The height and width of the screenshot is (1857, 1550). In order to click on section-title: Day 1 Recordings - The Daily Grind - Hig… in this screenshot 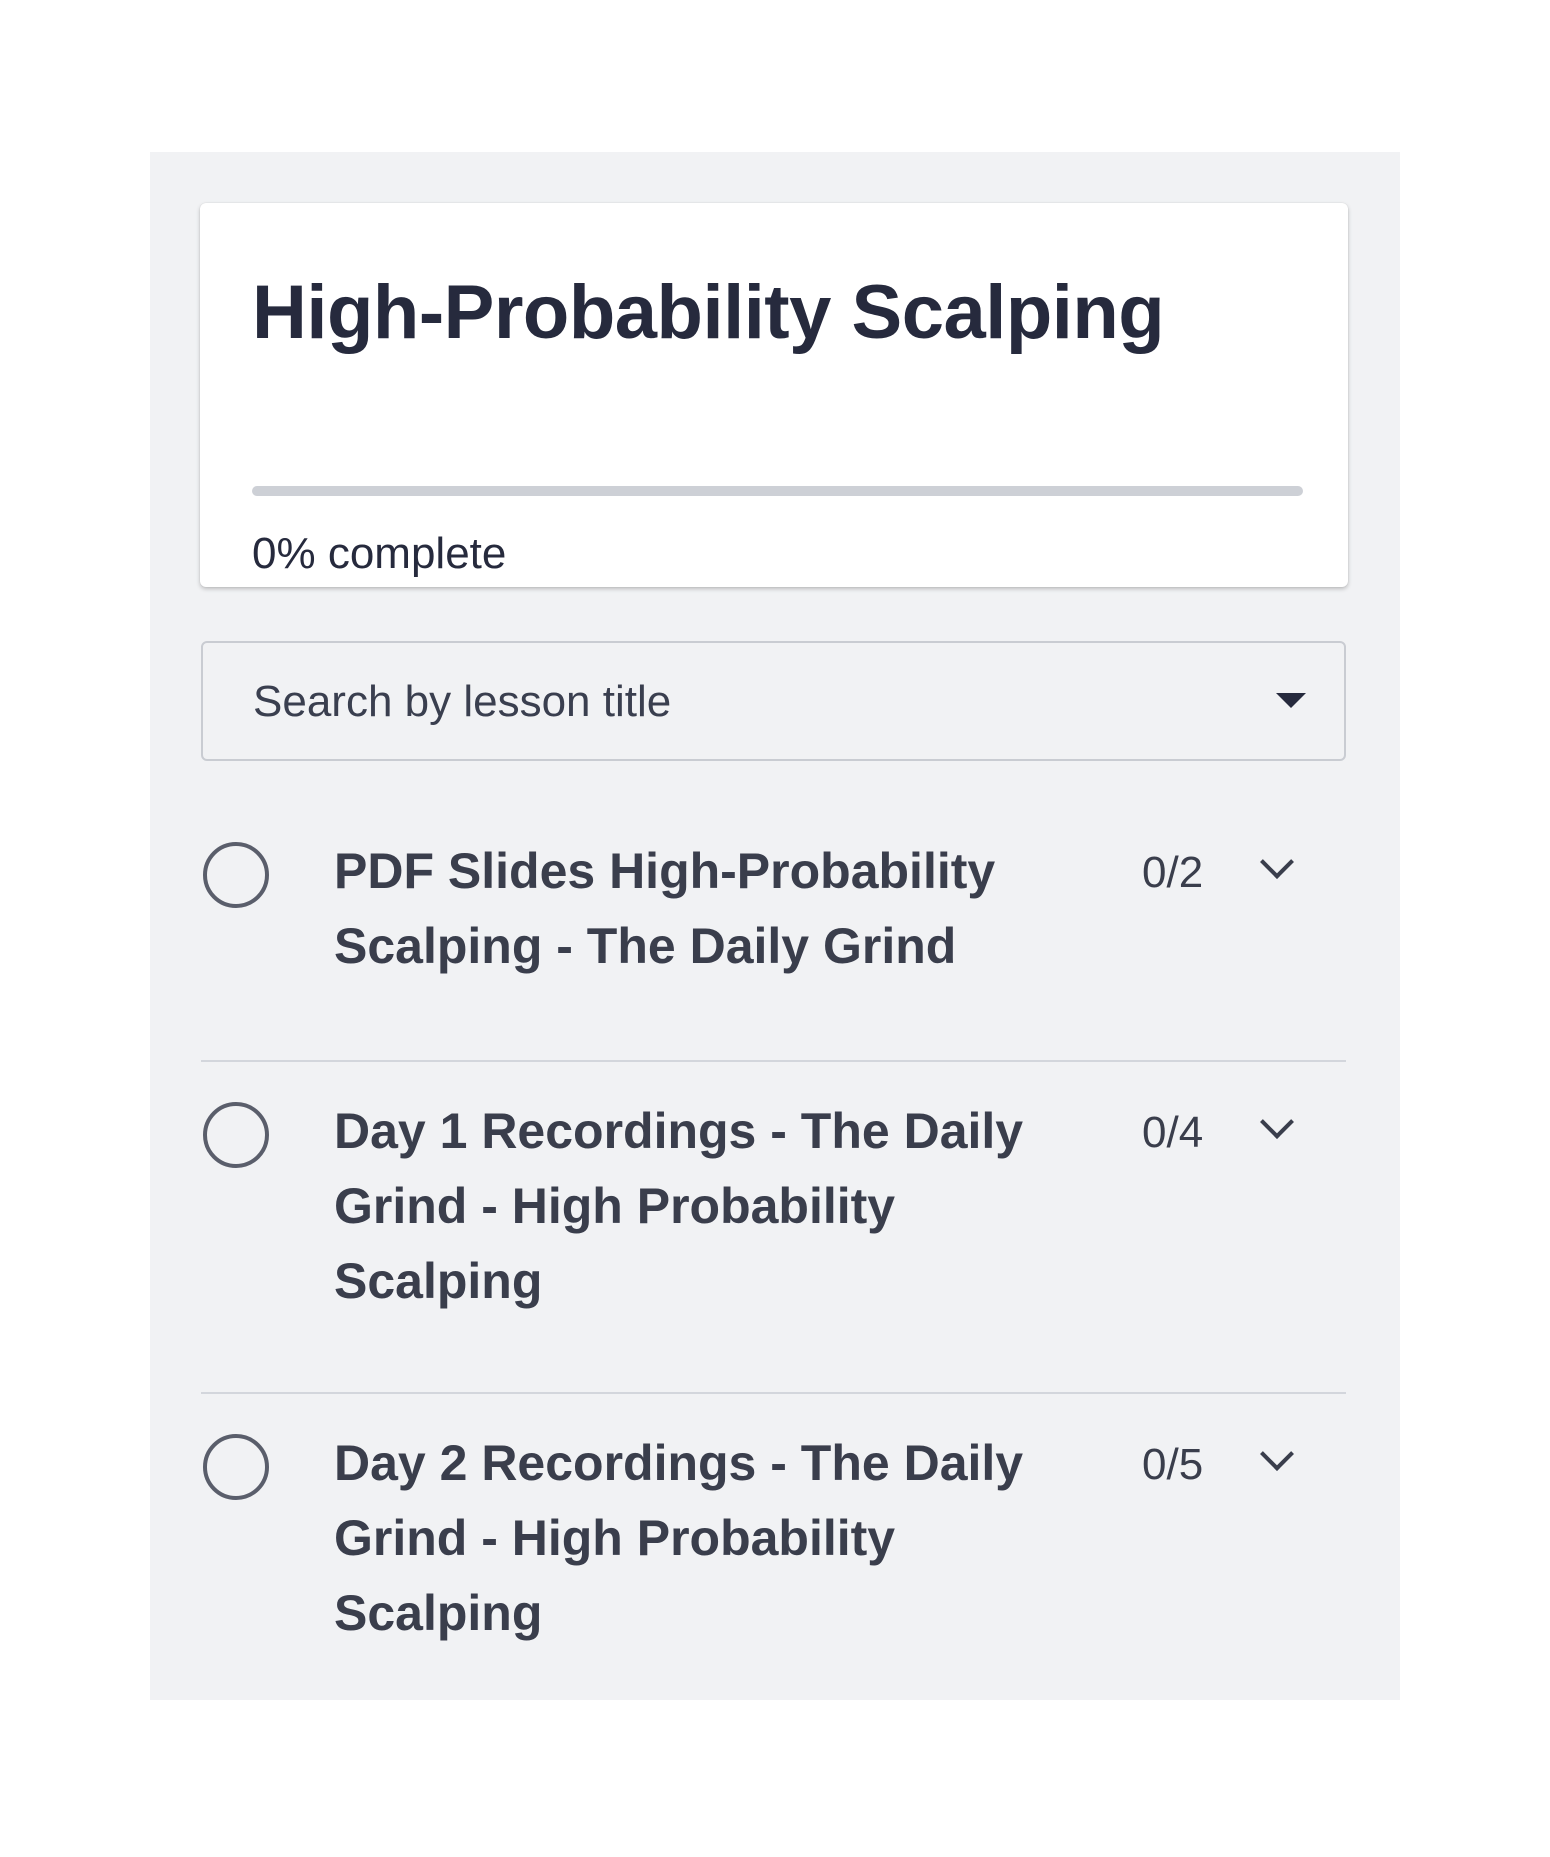, I will do `click(679, 1206)`.